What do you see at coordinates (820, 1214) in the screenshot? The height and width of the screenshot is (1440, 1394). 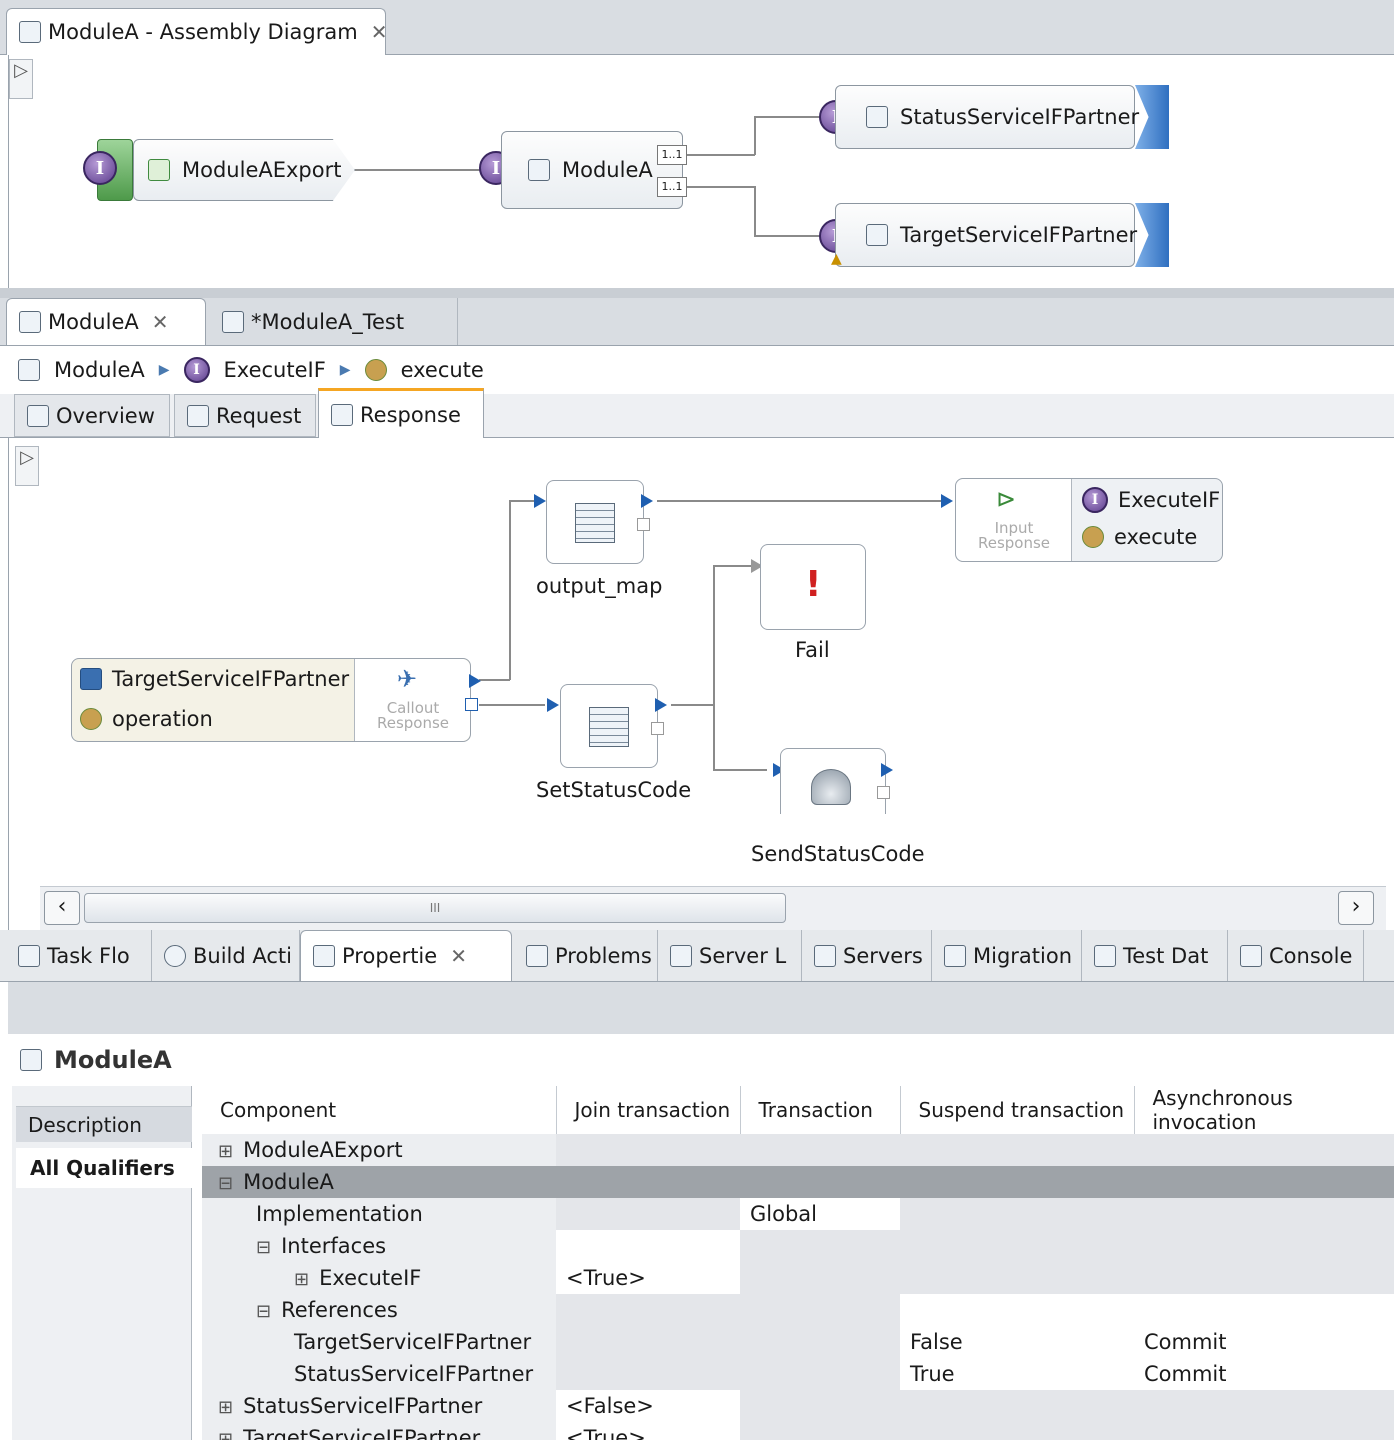 I see `value-cell-tx: Global` at bounding box center [820, 1214].